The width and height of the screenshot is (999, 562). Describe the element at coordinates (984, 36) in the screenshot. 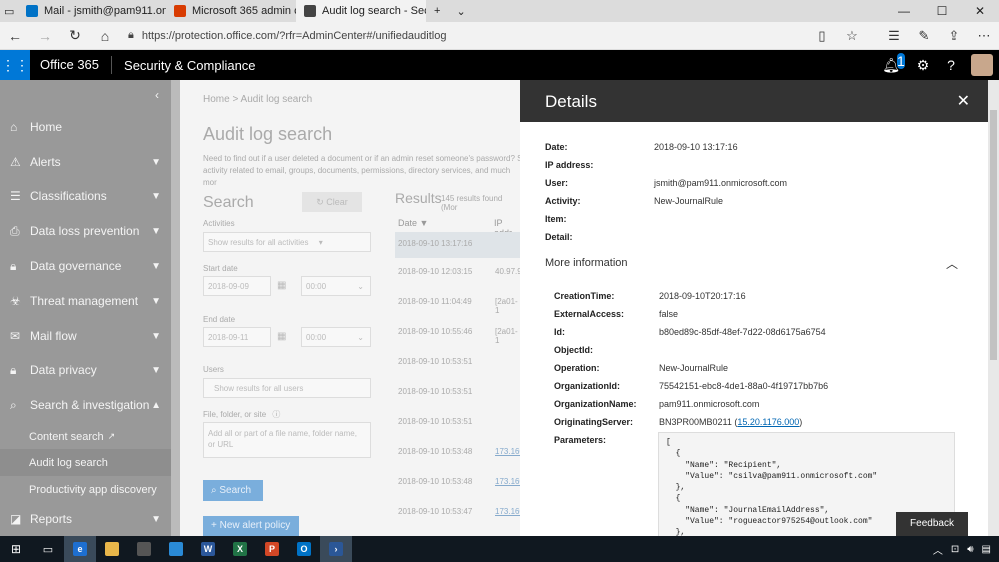

I see `more-icon: ⋯` at that location.